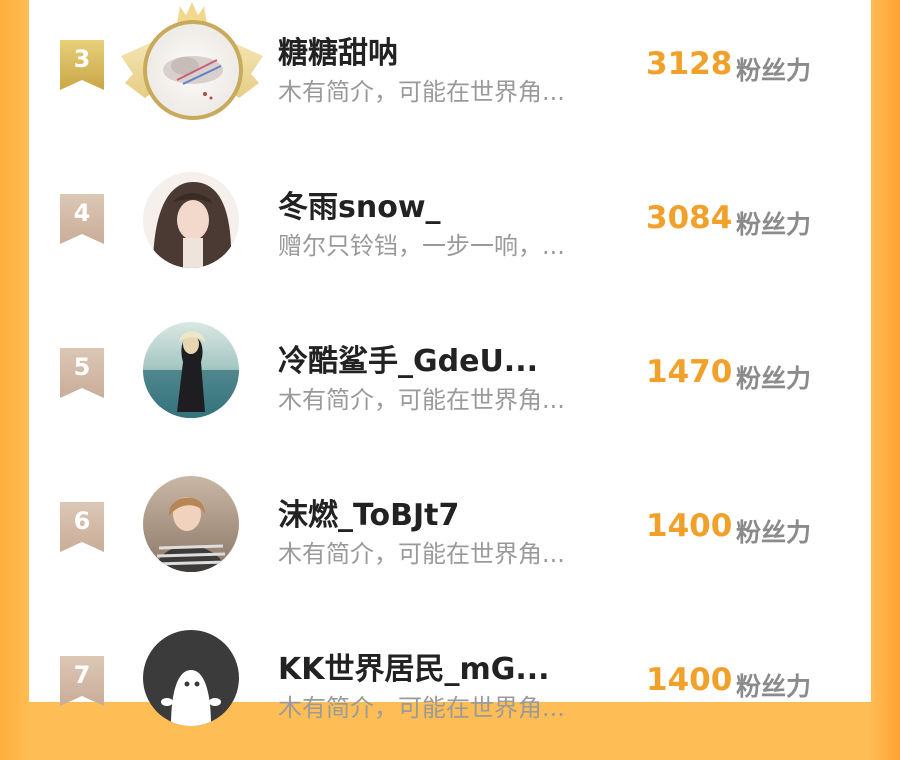  I want to click on rank-badge: 3, so click(82, 65).